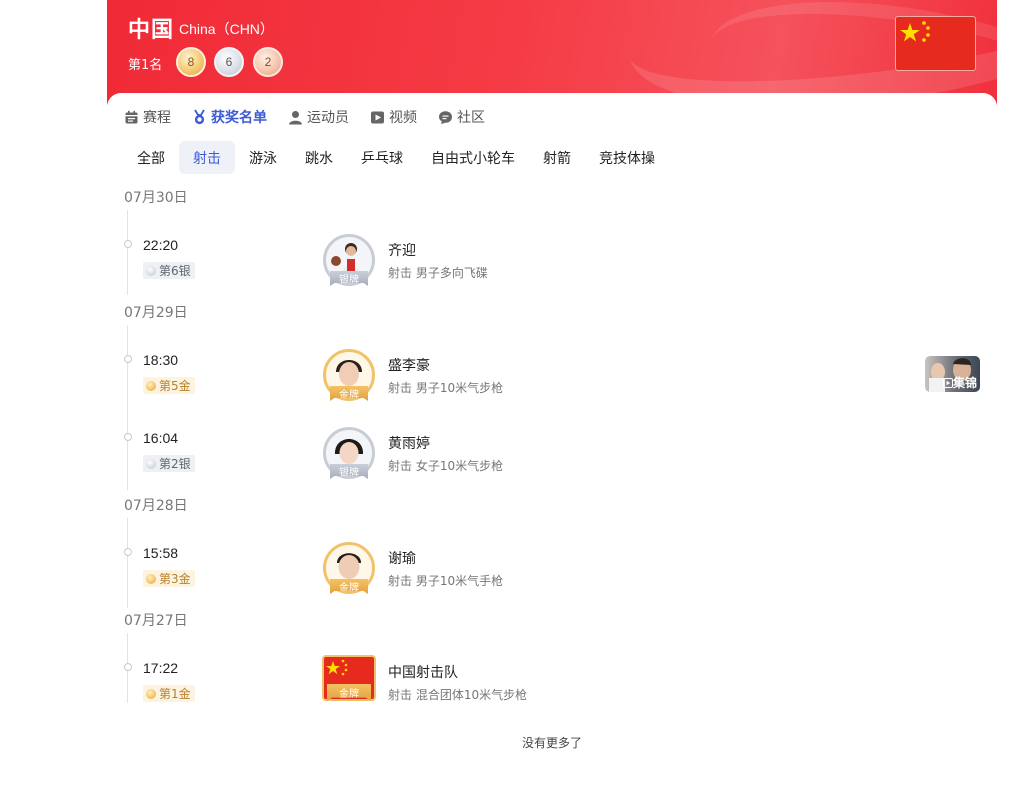 Image resolution: width=1032 pixels, height=795 pixels. Describe the element at coordinates (161, 245) in the screenshot. I see `entry-time: 22:20` at that location.